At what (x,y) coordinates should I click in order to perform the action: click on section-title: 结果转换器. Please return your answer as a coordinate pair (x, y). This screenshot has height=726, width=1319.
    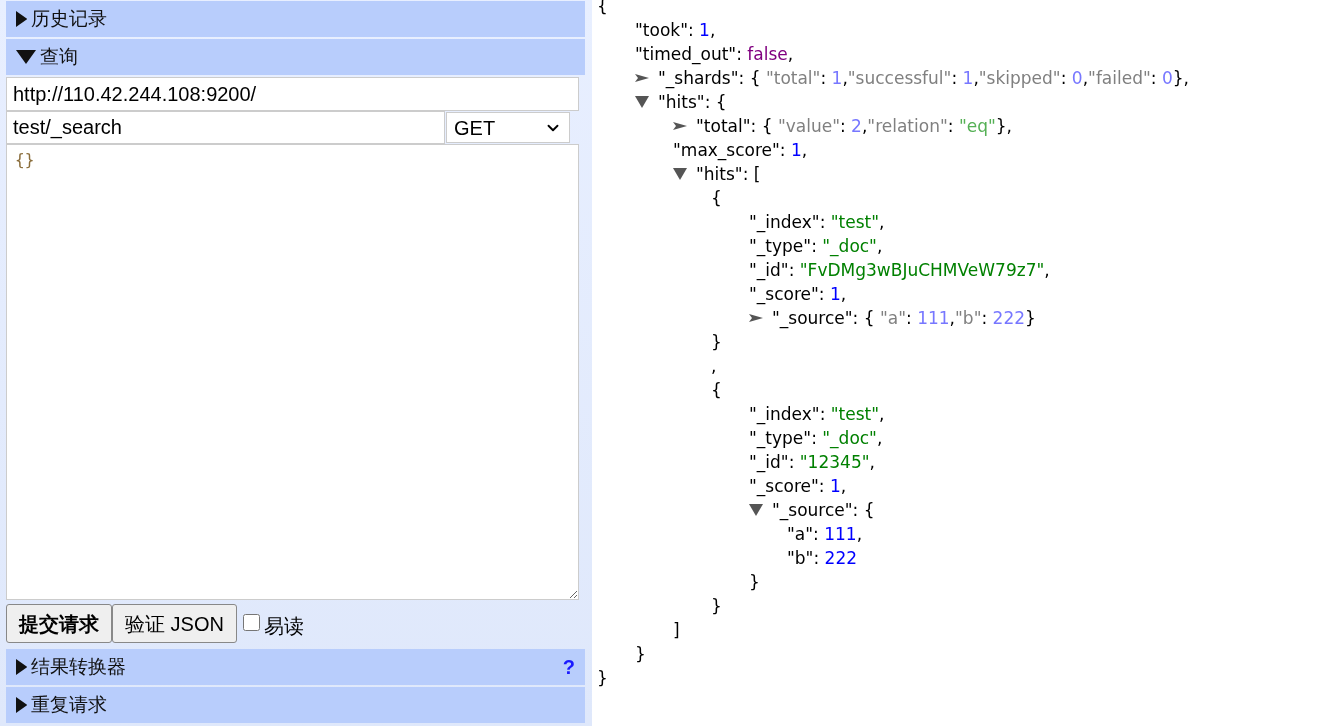
    Looking at the image, I should click on (79, 666).